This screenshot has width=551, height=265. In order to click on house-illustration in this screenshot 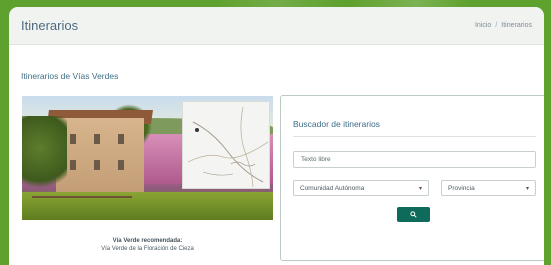, I will do `click(100, 160)`.